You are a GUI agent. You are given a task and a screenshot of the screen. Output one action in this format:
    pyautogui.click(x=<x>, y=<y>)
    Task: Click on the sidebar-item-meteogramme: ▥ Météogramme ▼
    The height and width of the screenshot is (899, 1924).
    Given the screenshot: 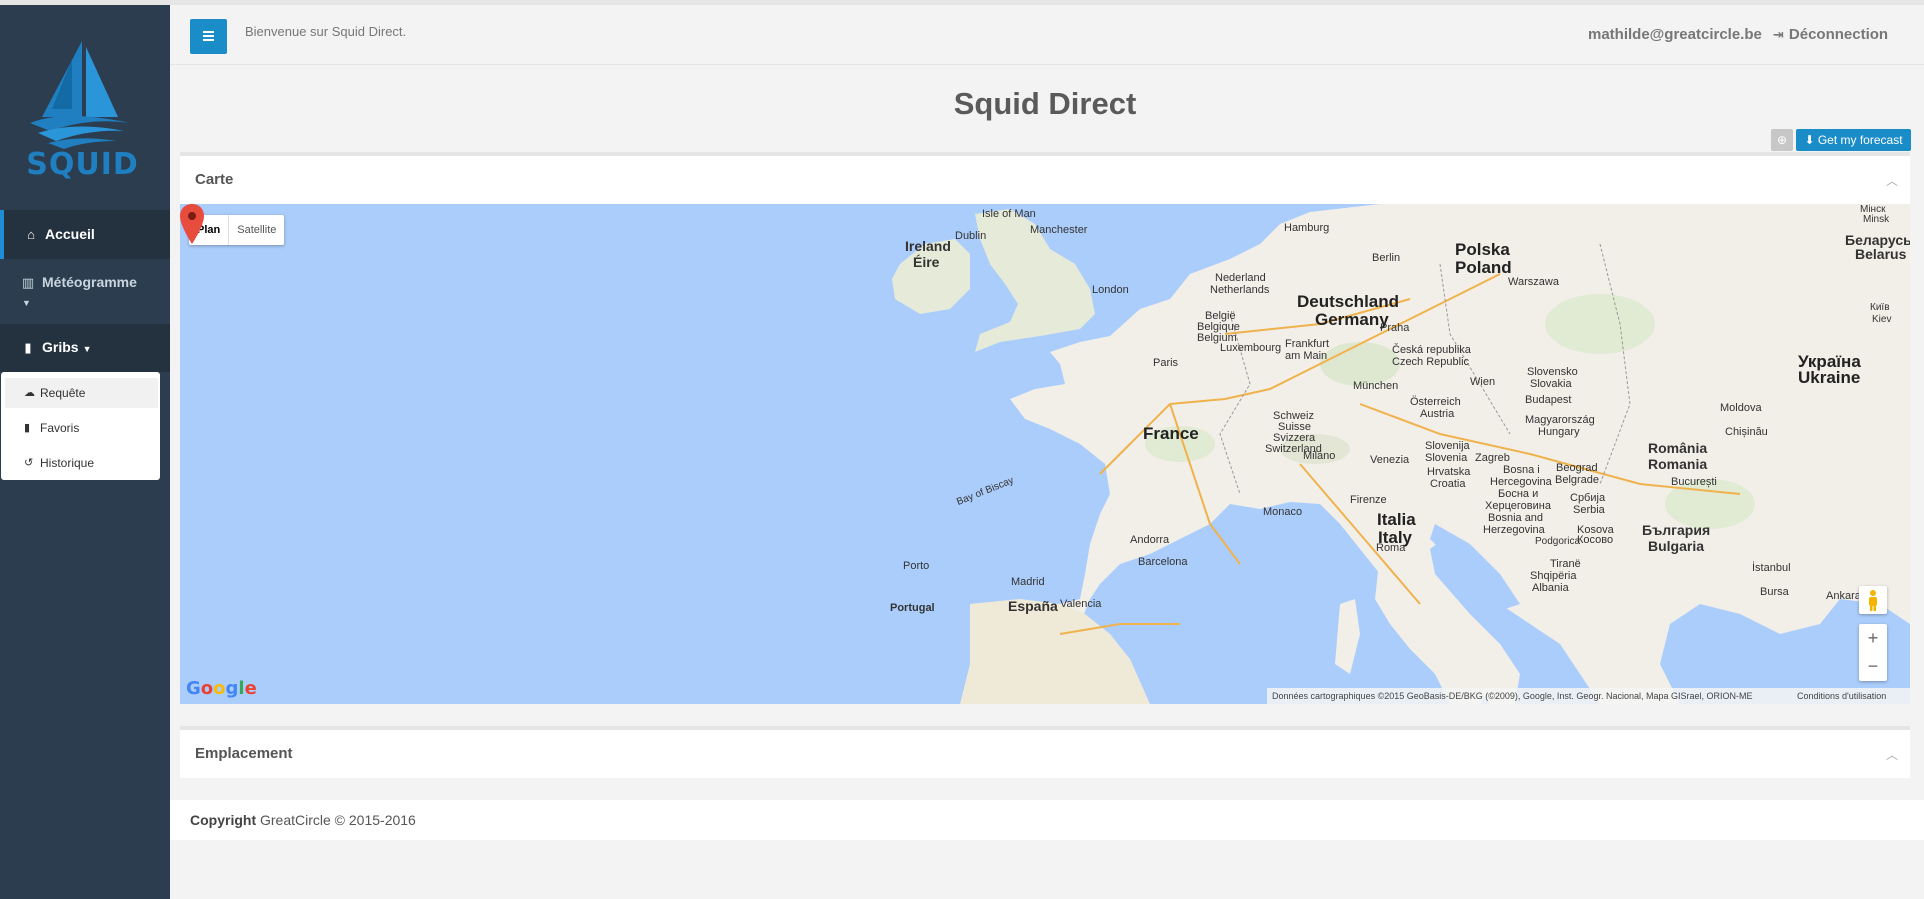 What is the action you would take?
    pyautogui.click(x=85, y=291)
    